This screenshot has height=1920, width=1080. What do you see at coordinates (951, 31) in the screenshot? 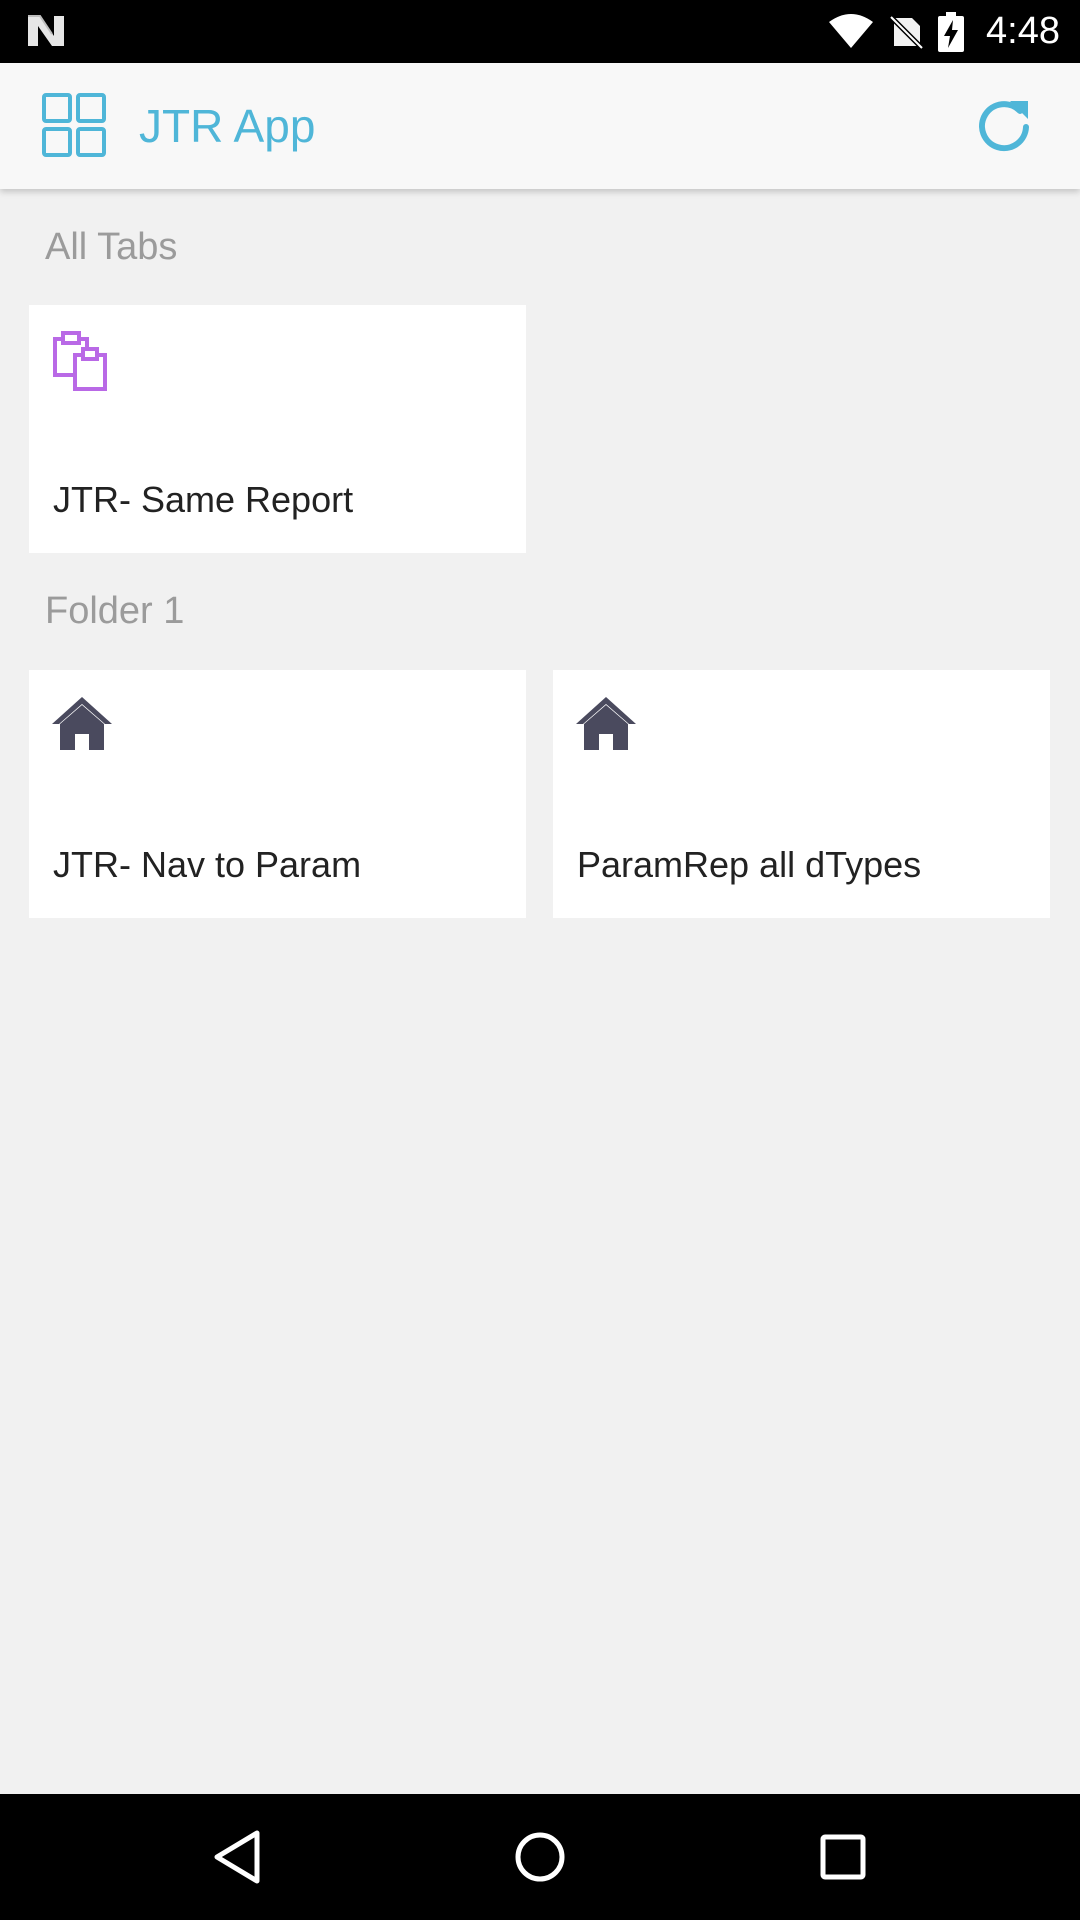
I see `battery-charging-icon` at bounding box center [951, 31].